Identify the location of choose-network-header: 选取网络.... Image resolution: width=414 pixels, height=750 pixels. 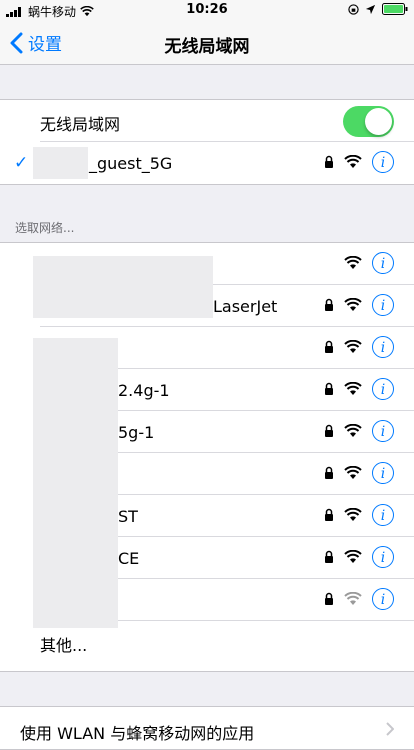
(45, 228).